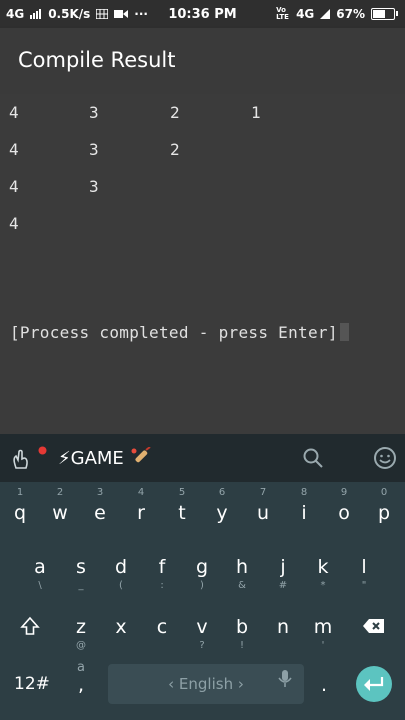 The width and height of the screenshot is (405, 720). I want to click on key-s: s _, so click(81, 566).